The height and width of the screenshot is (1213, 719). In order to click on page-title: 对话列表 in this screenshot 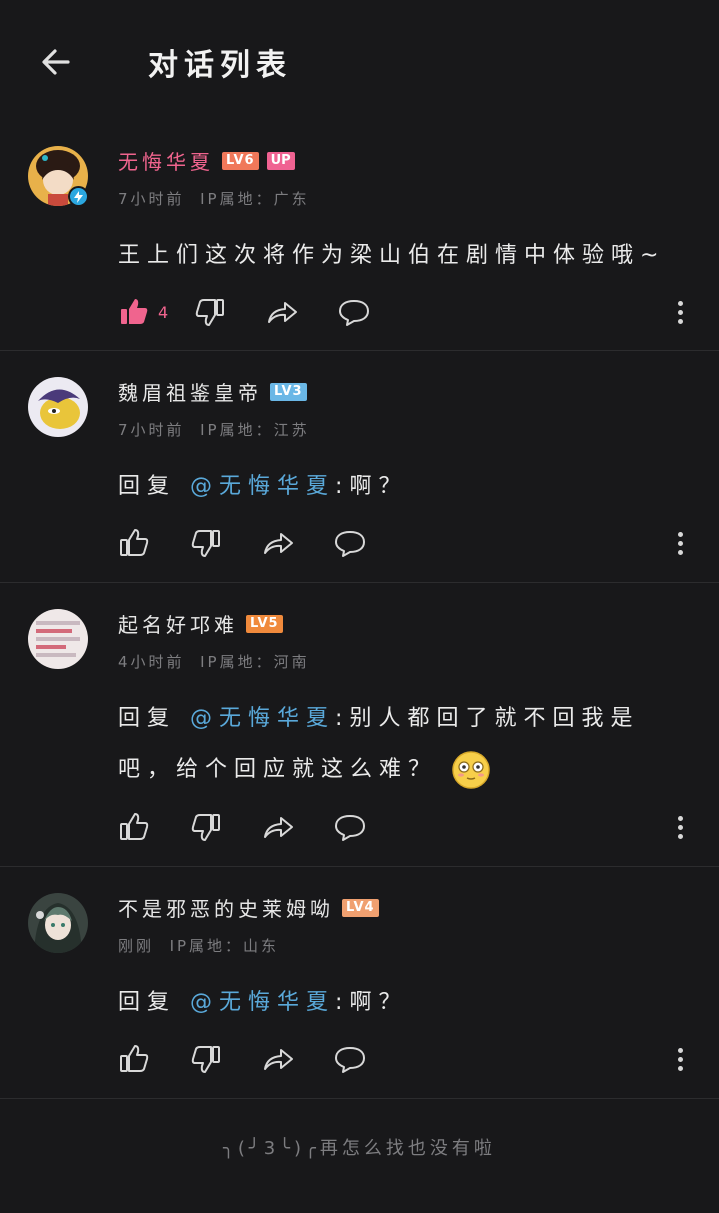, I will do `click(220, 65)`.